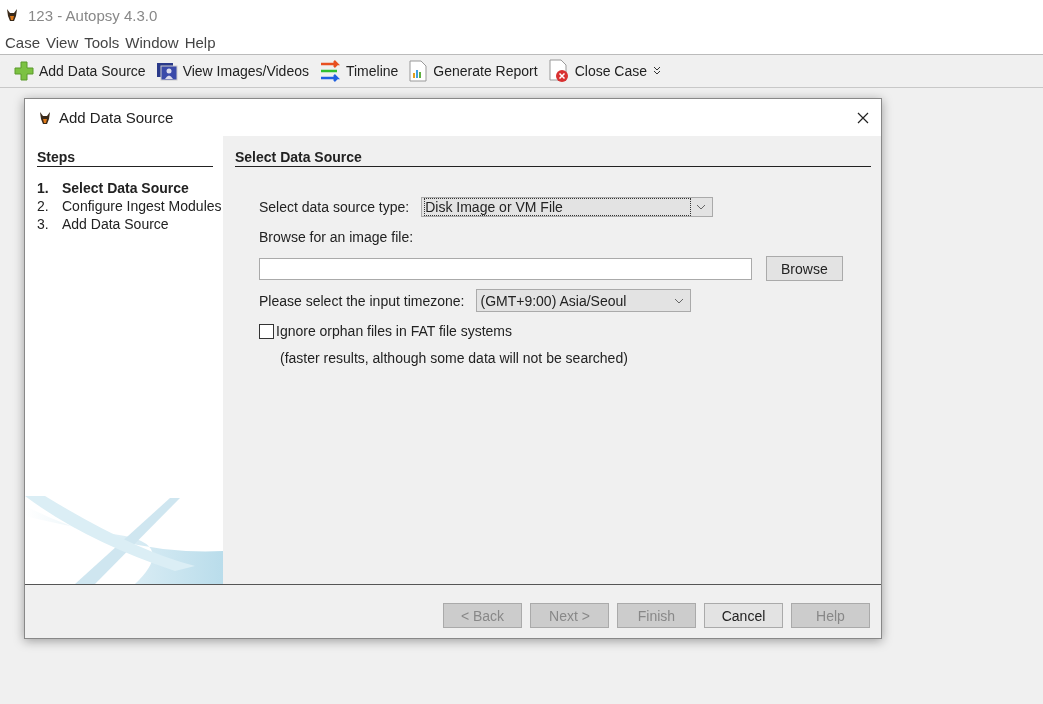 The height and width of the screenshot is (704, 1043). What do you see at coordinates (12, 15) in the screenshot?
I see `dog-logo-icon` at bounding box center [12, 15].